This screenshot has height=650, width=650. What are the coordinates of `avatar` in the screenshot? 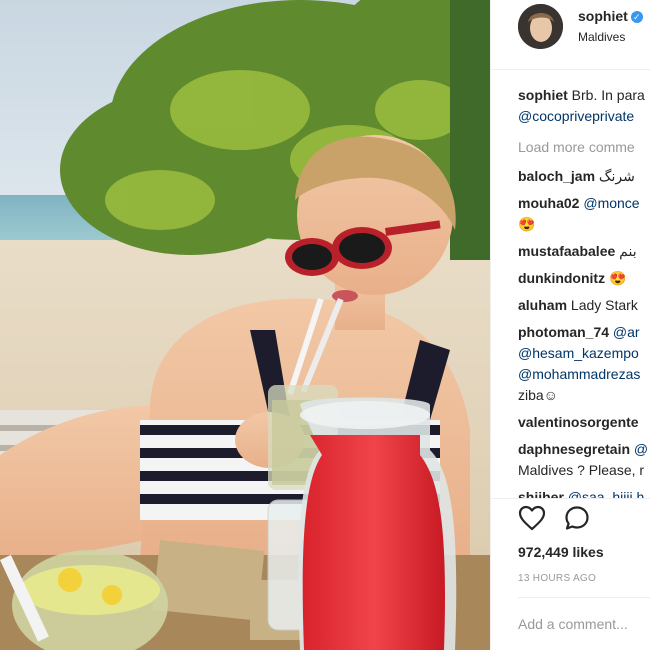 It's located at (540, 26).